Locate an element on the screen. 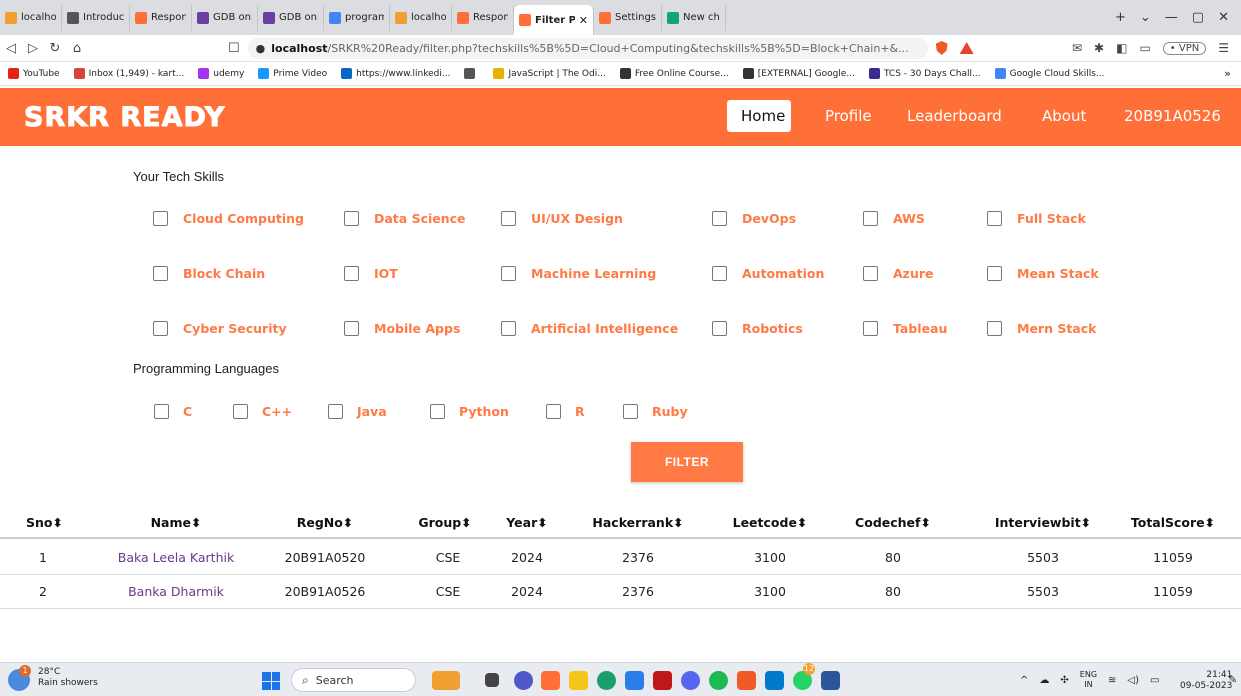 The height and width of the screenshot is (696, 1241). task-view-icon is located at coordinates (492, 680).